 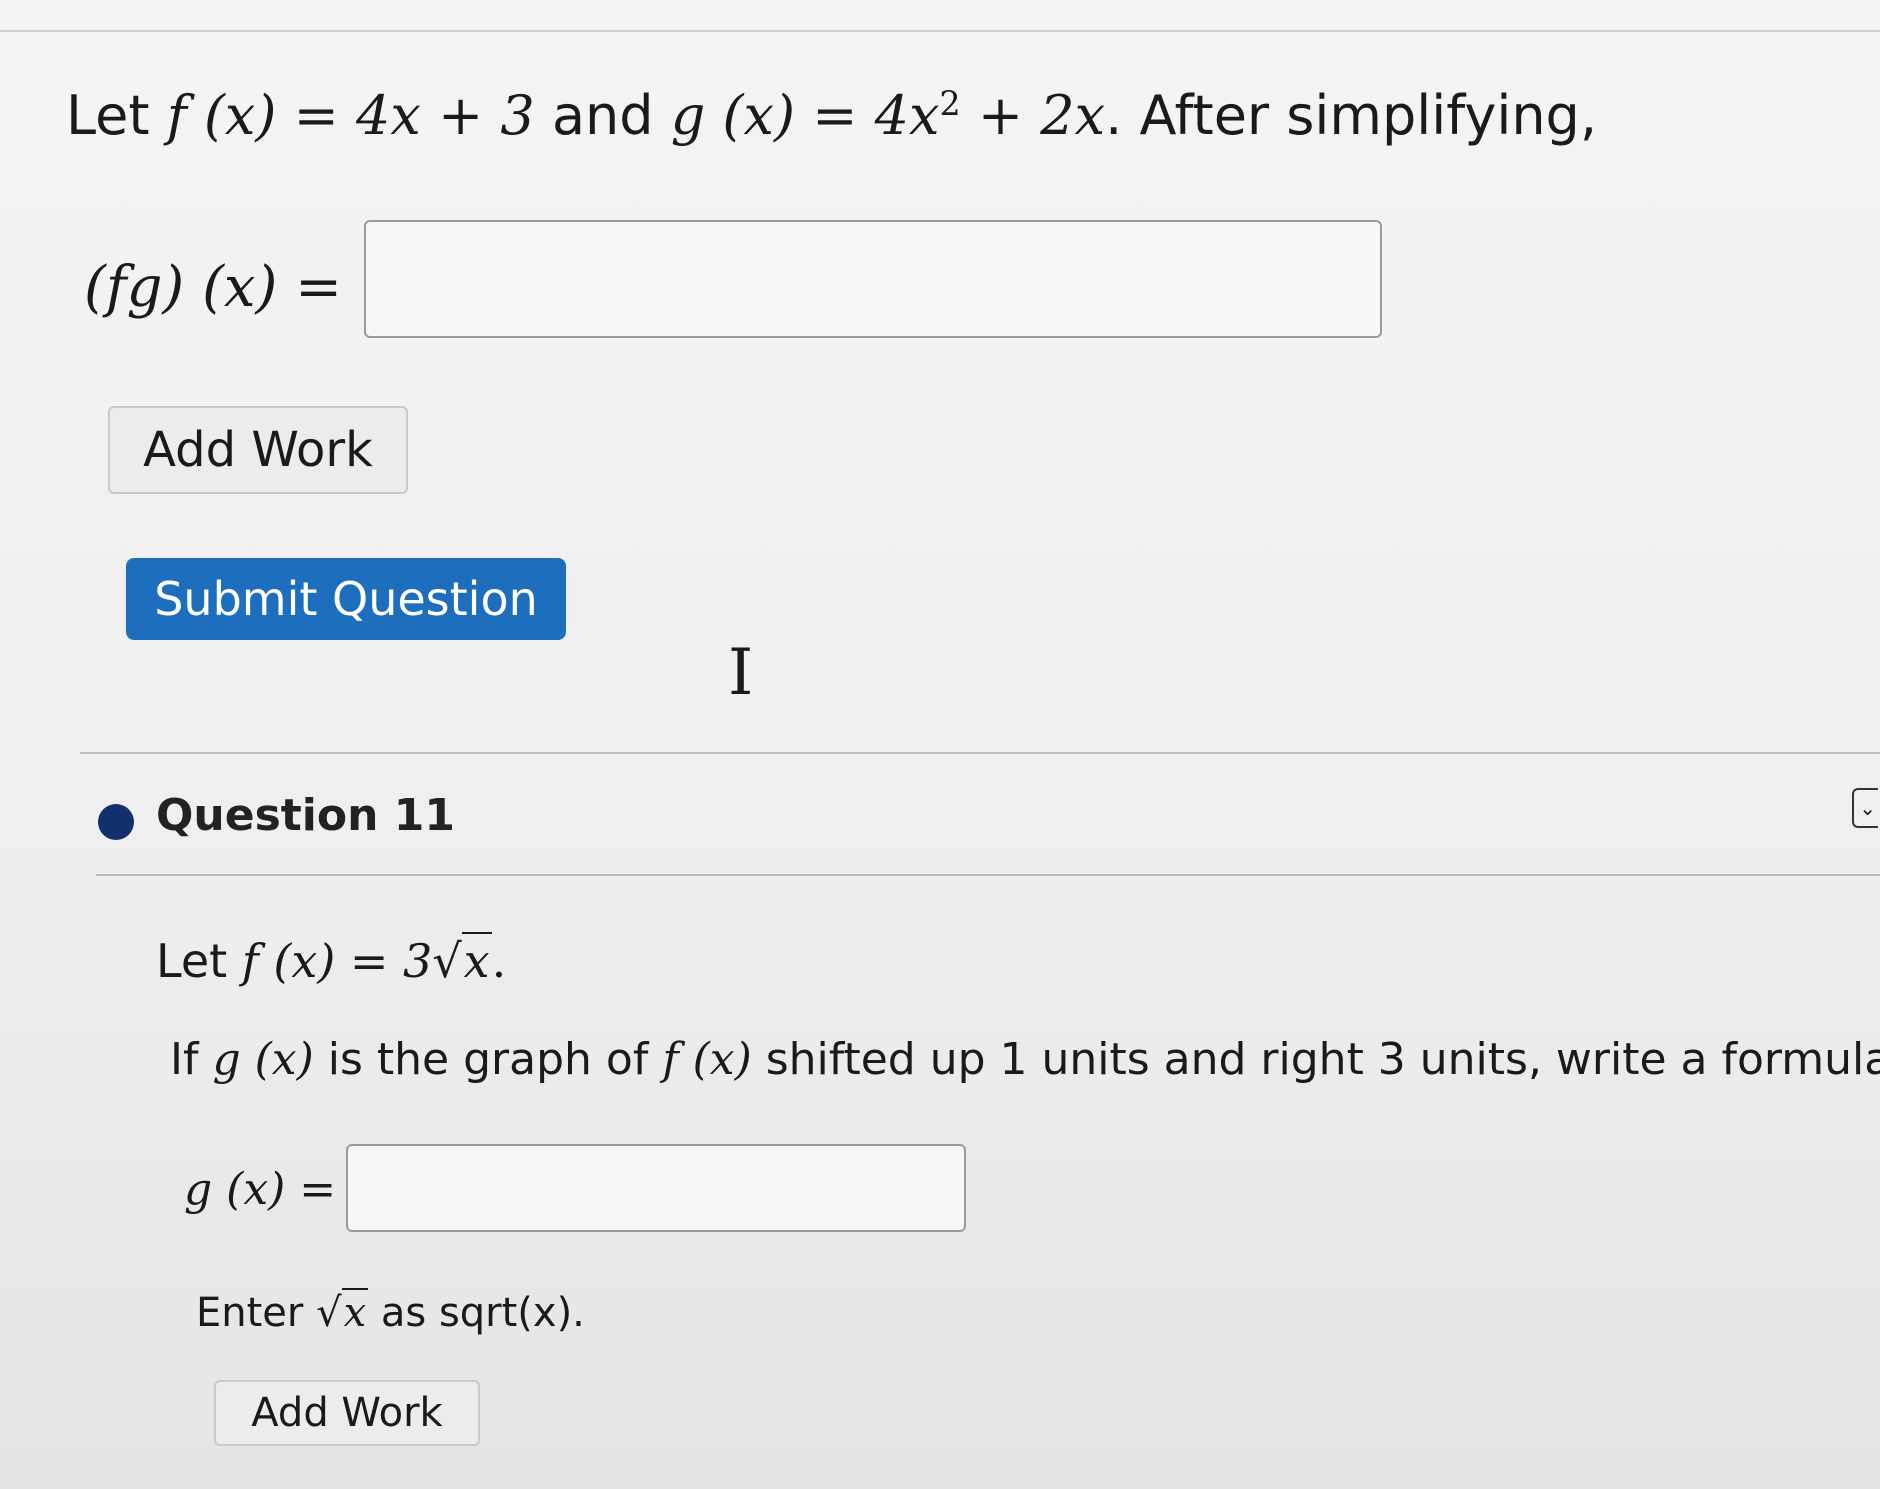 What do you see at coordinates (888, 115) in the screenshot?
I see `g-definition: g (x) = 4x2 + 2x` at bounding box center [888, 115].